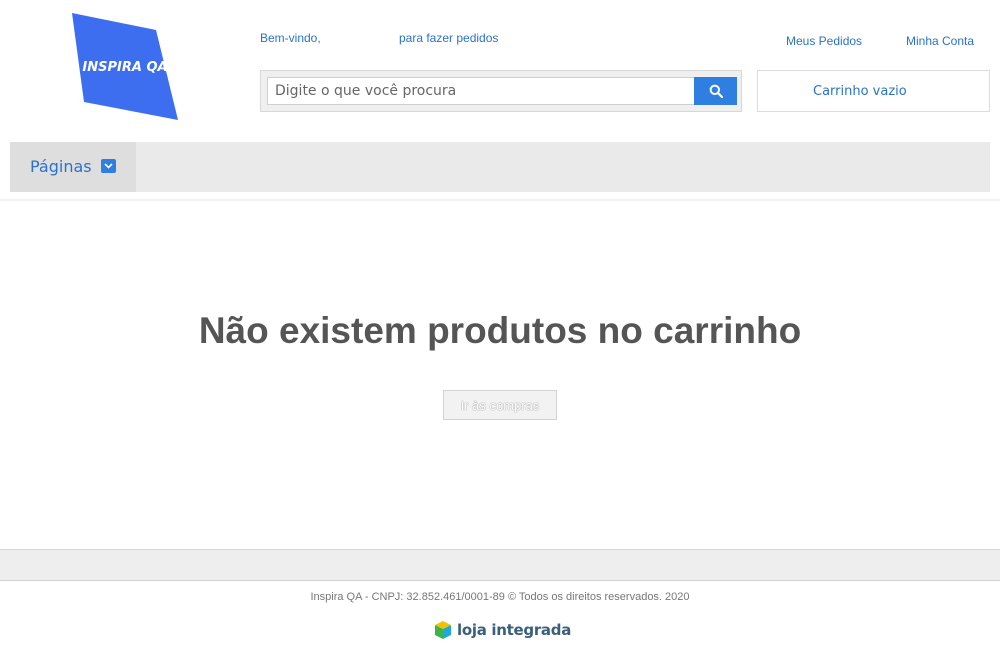 Image resolution: width=1000 pixels, height=660 pixels. I want to click on chevron-down-icon, so click(108, 166).